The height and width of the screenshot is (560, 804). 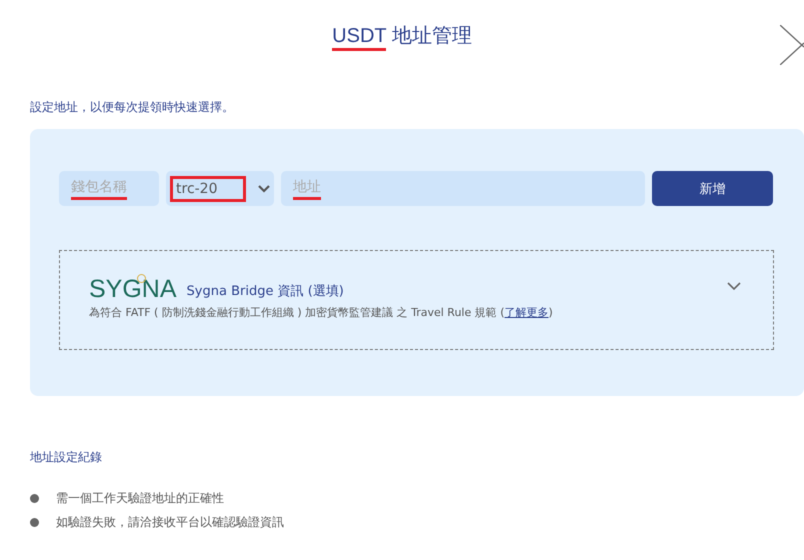 What do you see at coordinates (66, 457) in the screenshot?
I see `records-heading: 地址設定紀錄` at bounding box center [66, 457].